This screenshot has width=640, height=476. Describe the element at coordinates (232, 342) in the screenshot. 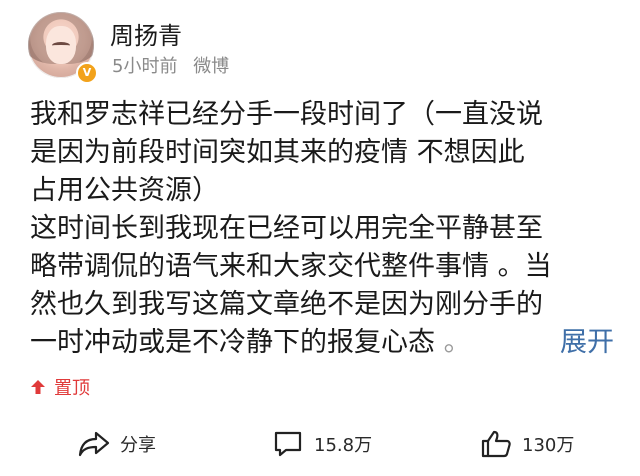

I see `content-line-text: 一时冲动或是不冷静下的报复心态` at that location.